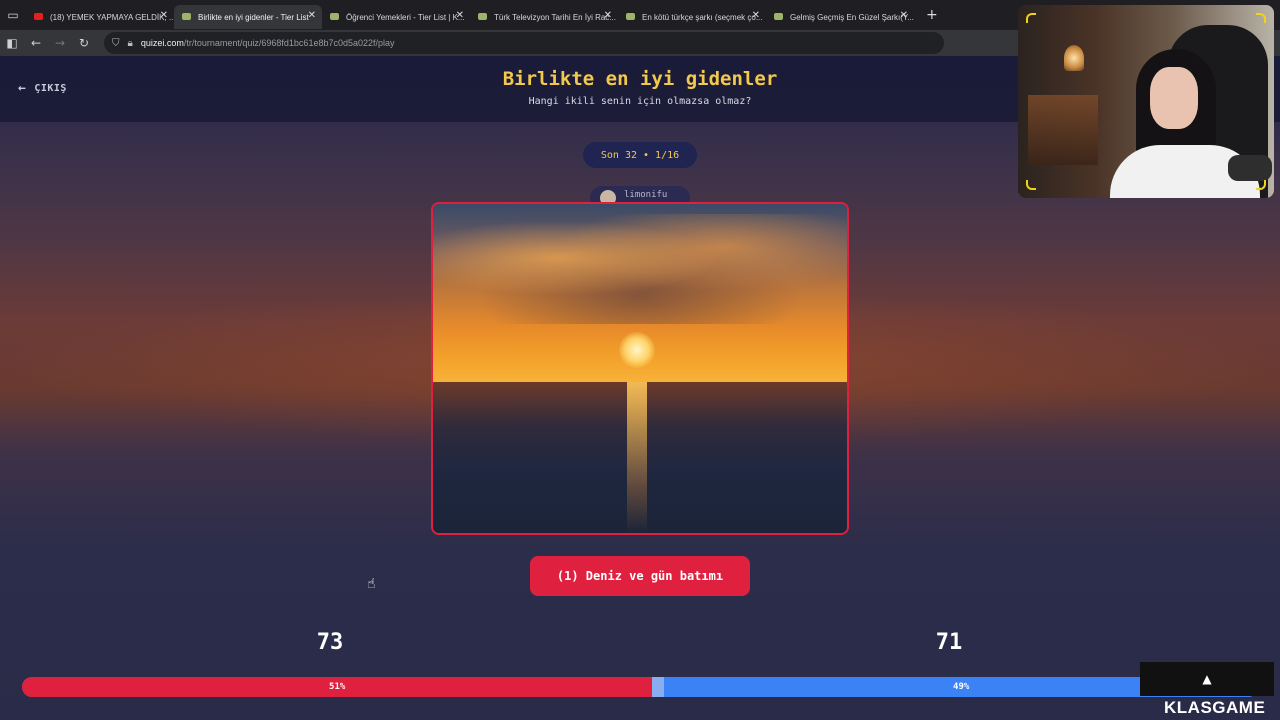 The width and height of the screenshot is (1280, 720). I want to click on browser-tab-4: En kötü türkçe şarkı (seçmek ço... ✕, so click(692, 17).